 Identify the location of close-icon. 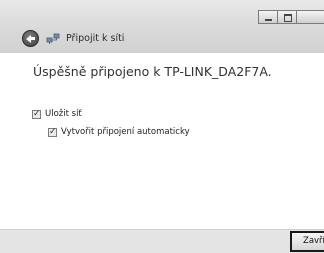
(310, 17).